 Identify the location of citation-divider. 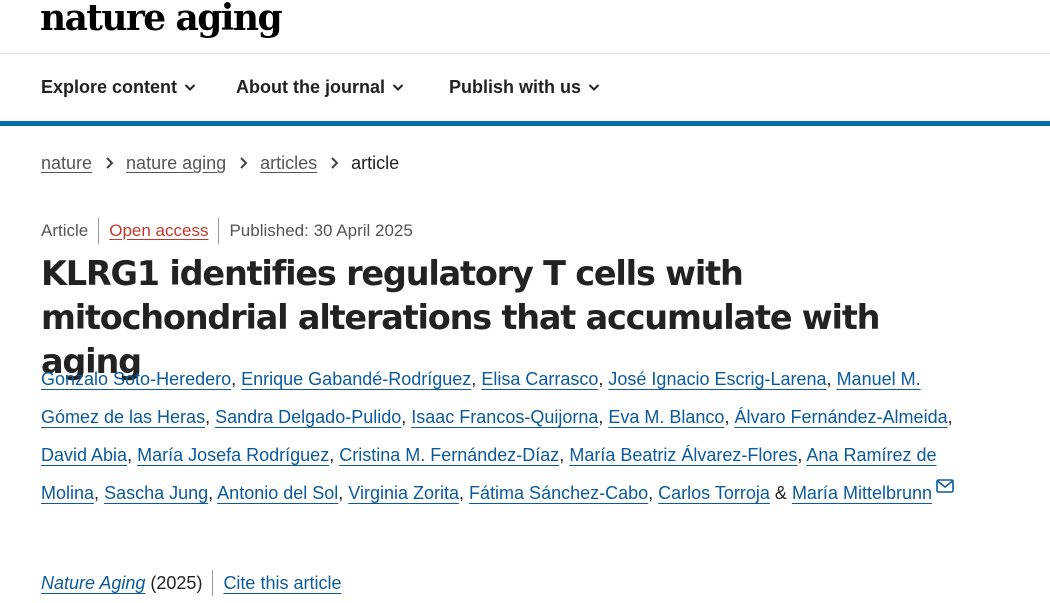
(213, 583).